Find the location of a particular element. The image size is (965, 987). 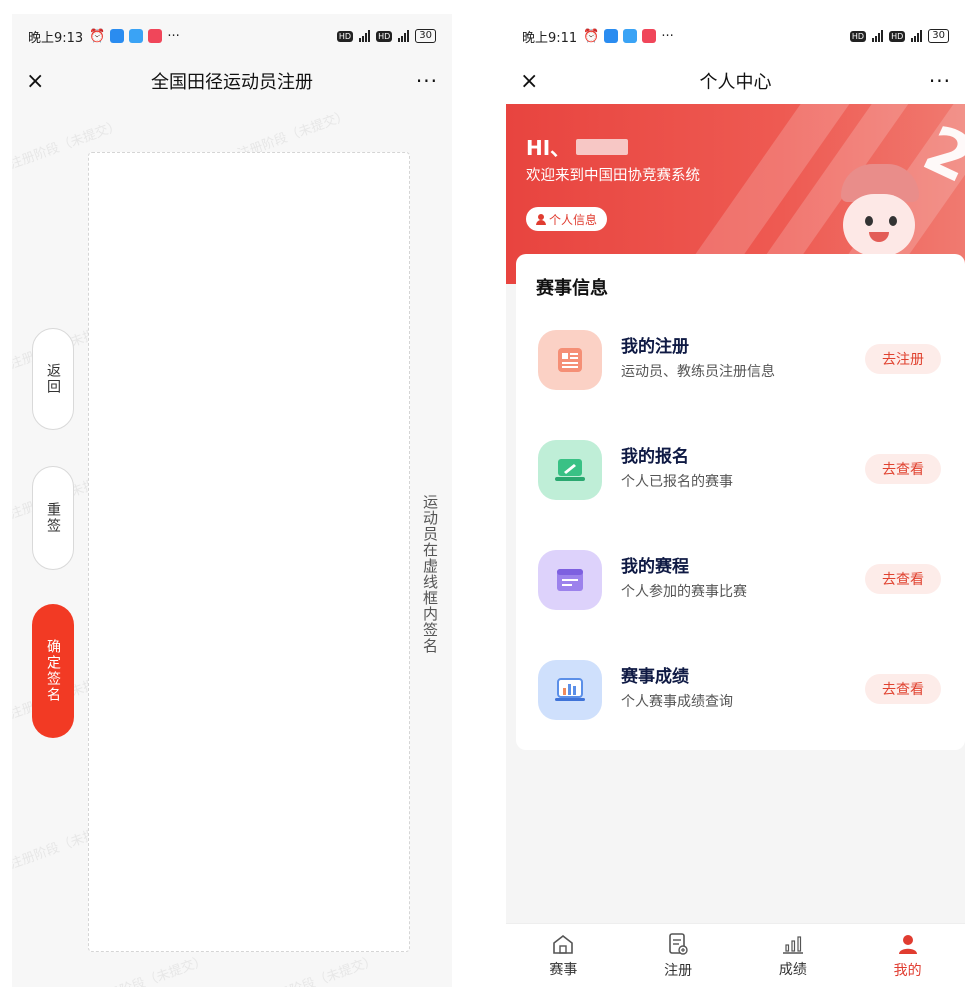

page-title: 全国田径运动员注册 is located at coordinates (232, 82).